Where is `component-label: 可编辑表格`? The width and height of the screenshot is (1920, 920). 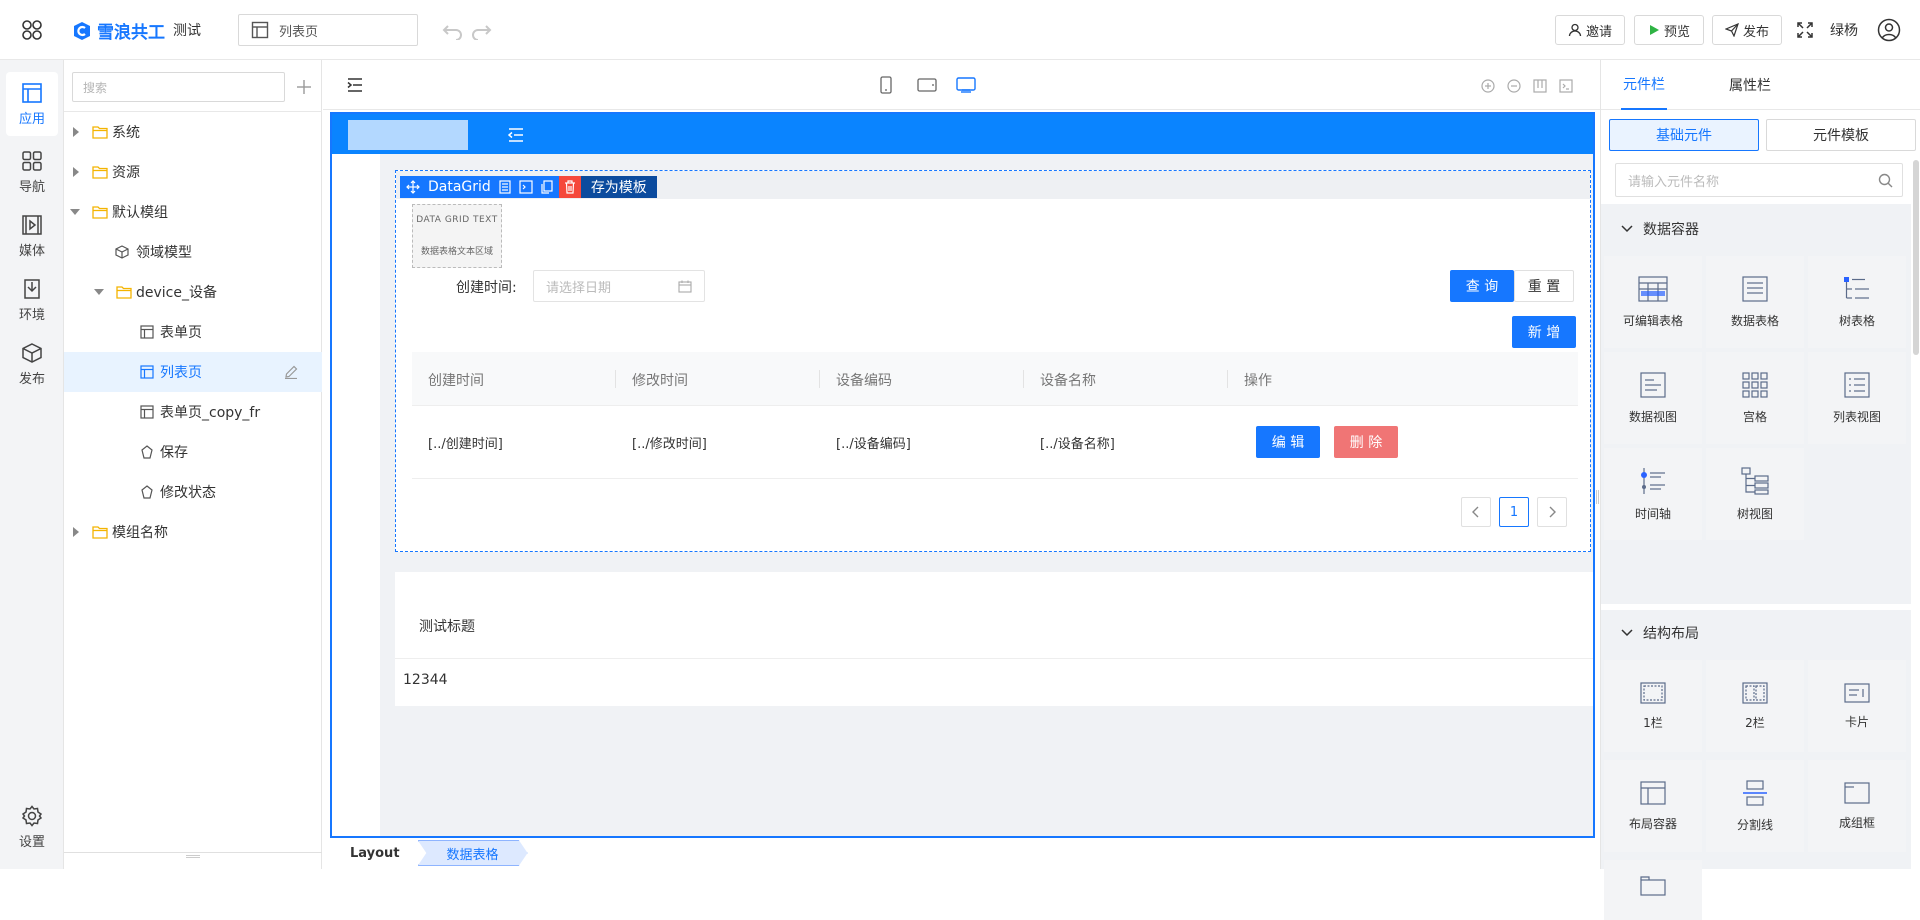 component-label: 可编辑表格 is located at coordinates (1652, 320).